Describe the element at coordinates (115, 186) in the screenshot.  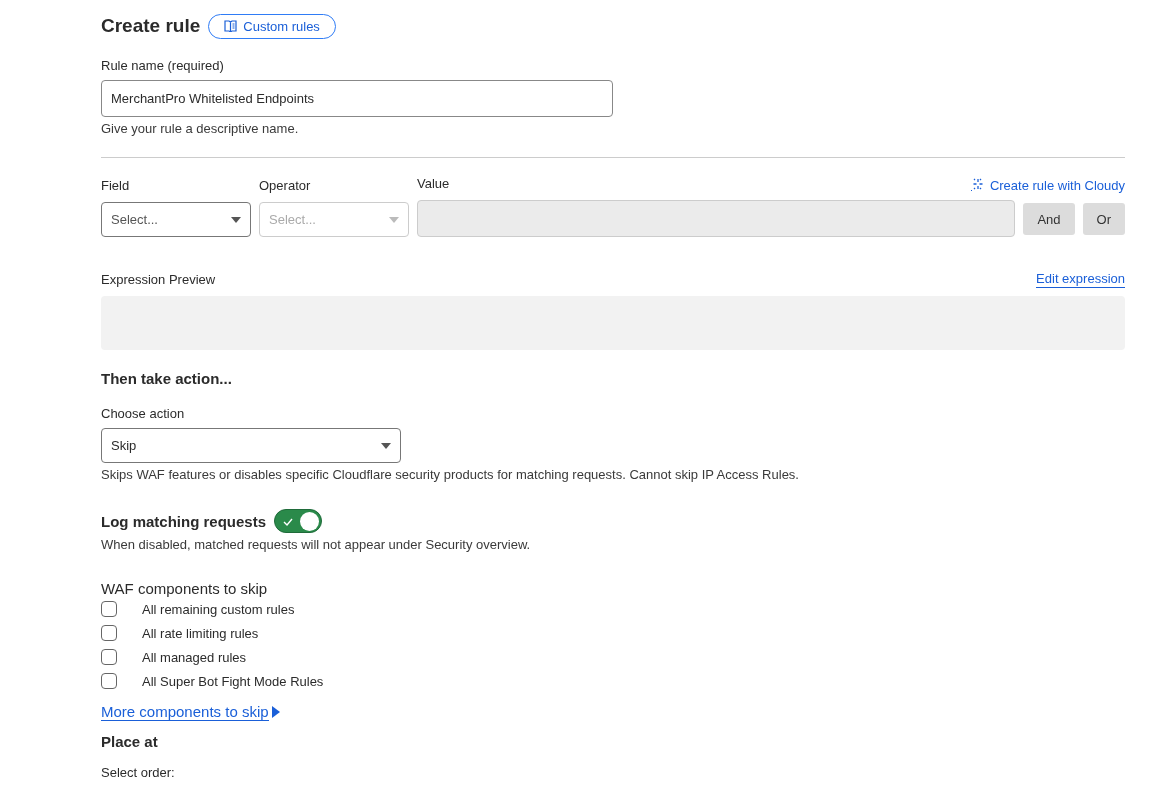
I see `field-label: Field` at that location.